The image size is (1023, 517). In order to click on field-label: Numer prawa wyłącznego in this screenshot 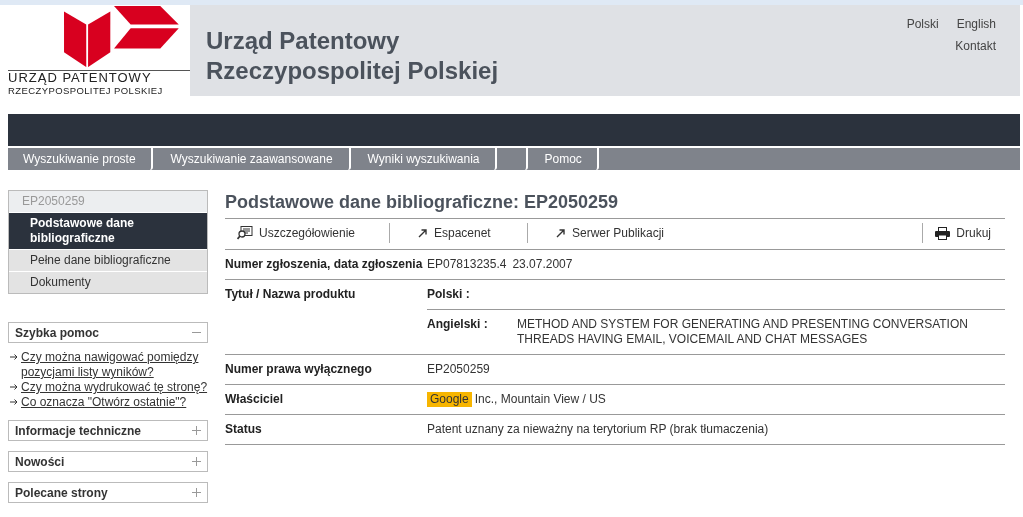, I will do `click(299, 369)`.